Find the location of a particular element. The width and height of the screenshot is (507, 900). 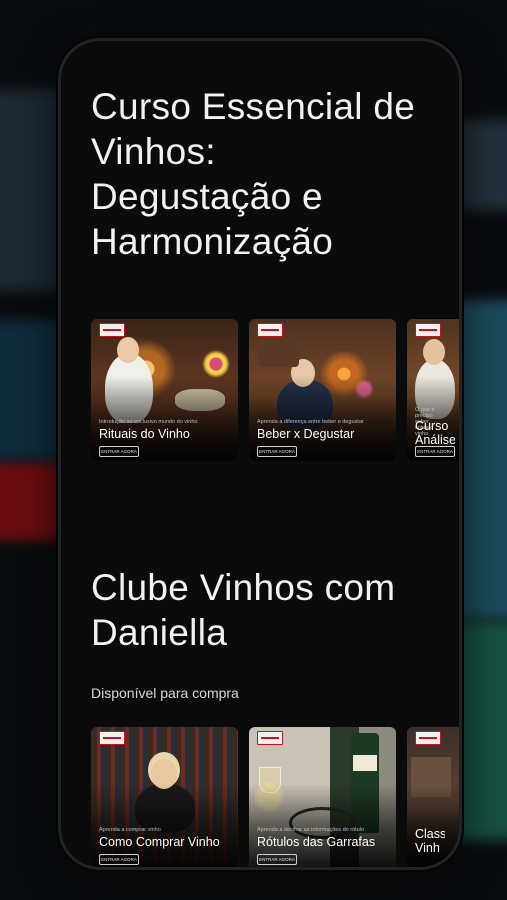

card-title: Class Vinh is located at coordinates (430, 841).